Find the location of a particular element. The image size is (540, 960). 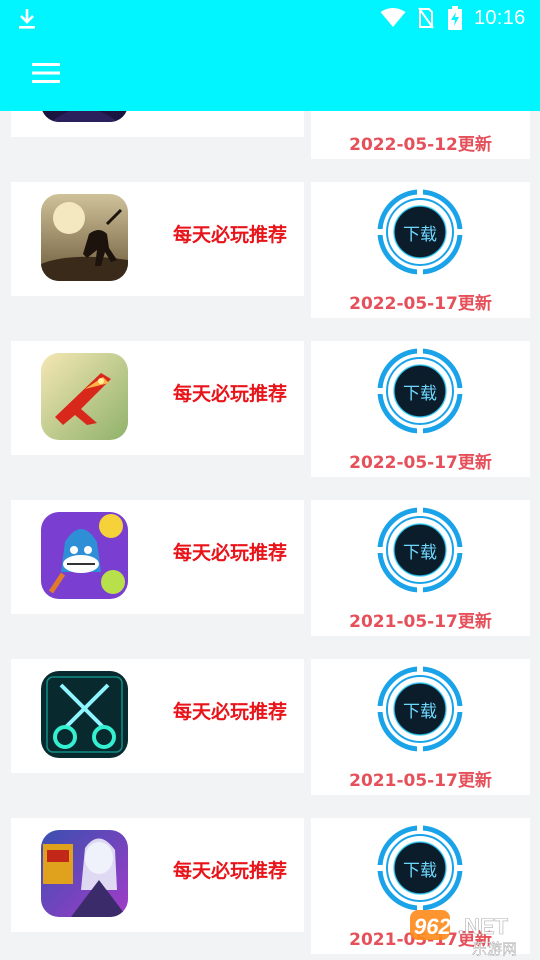

svg-text: 乐游网 is located at coordinates (494, 949).